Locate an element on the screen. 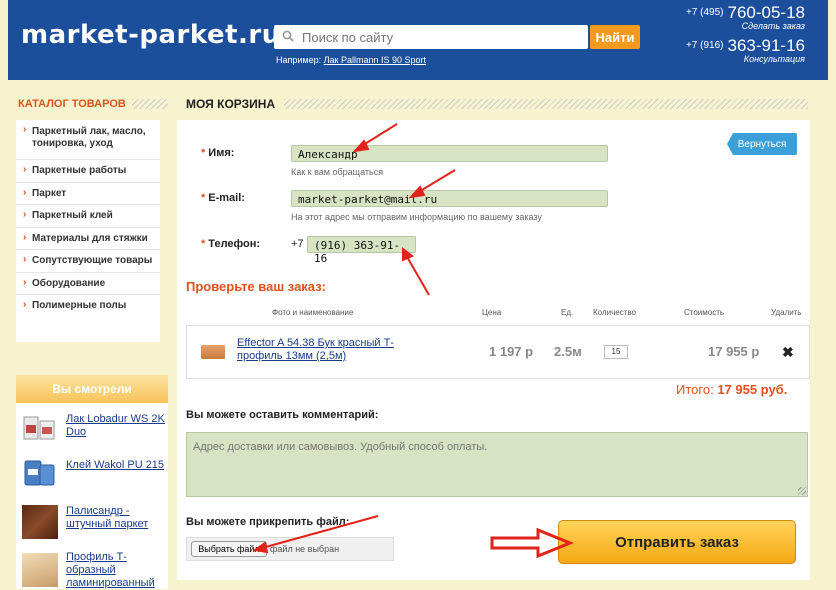 The image size is (836, 590). seen-item-label: Лак Lobadur WS 2K Duo is located at coordinates (116, 426).